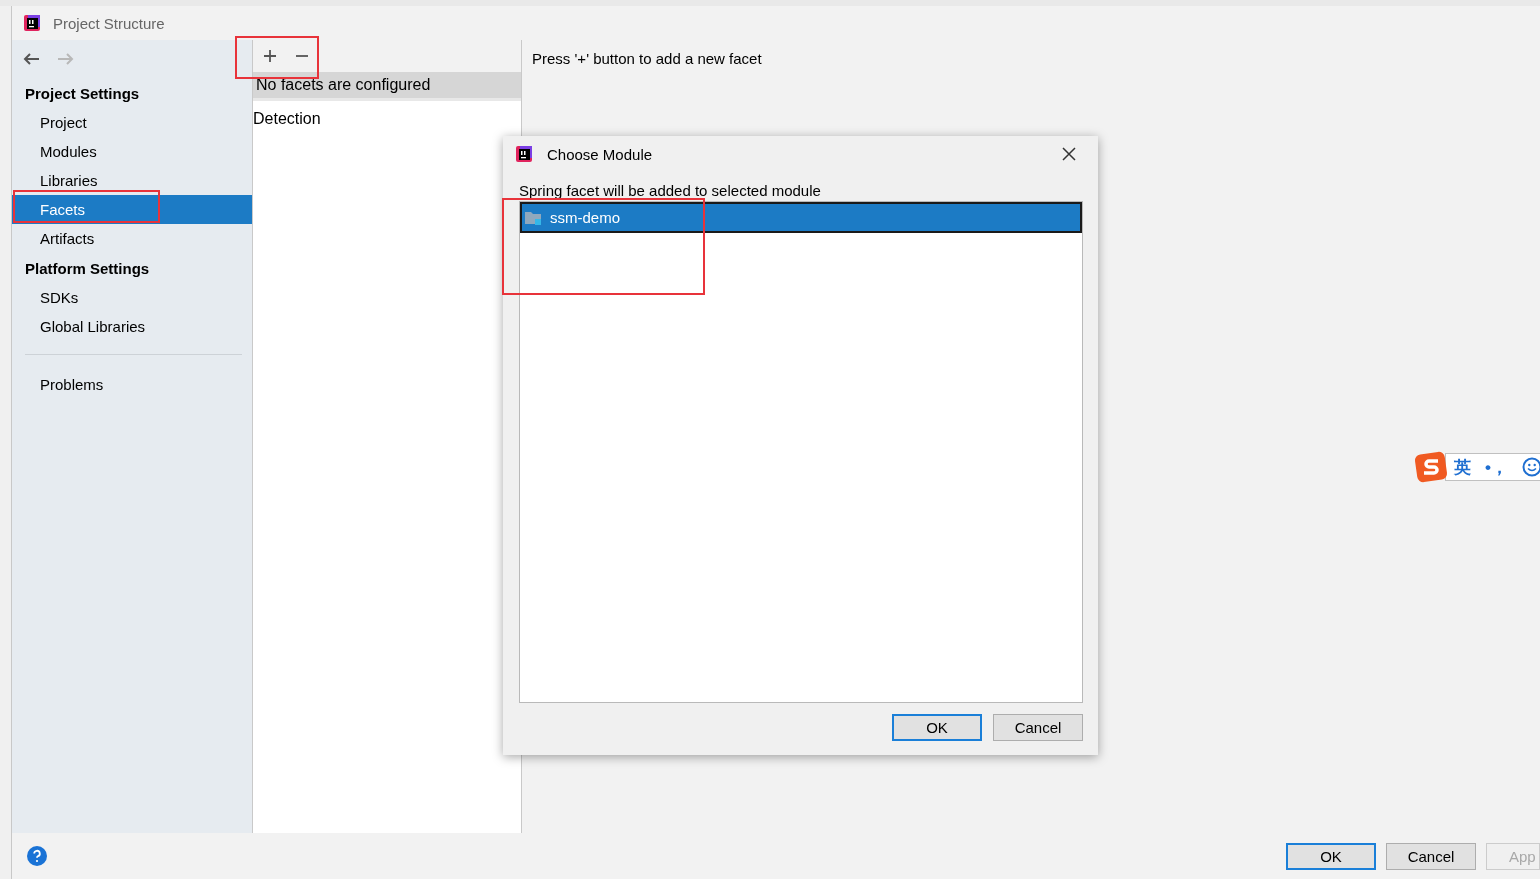 This screenshot has height=879, width=1540. Describe the element at coordinates (1462, 467) in the screenshot. I see `ime-mode: 英` at that location.